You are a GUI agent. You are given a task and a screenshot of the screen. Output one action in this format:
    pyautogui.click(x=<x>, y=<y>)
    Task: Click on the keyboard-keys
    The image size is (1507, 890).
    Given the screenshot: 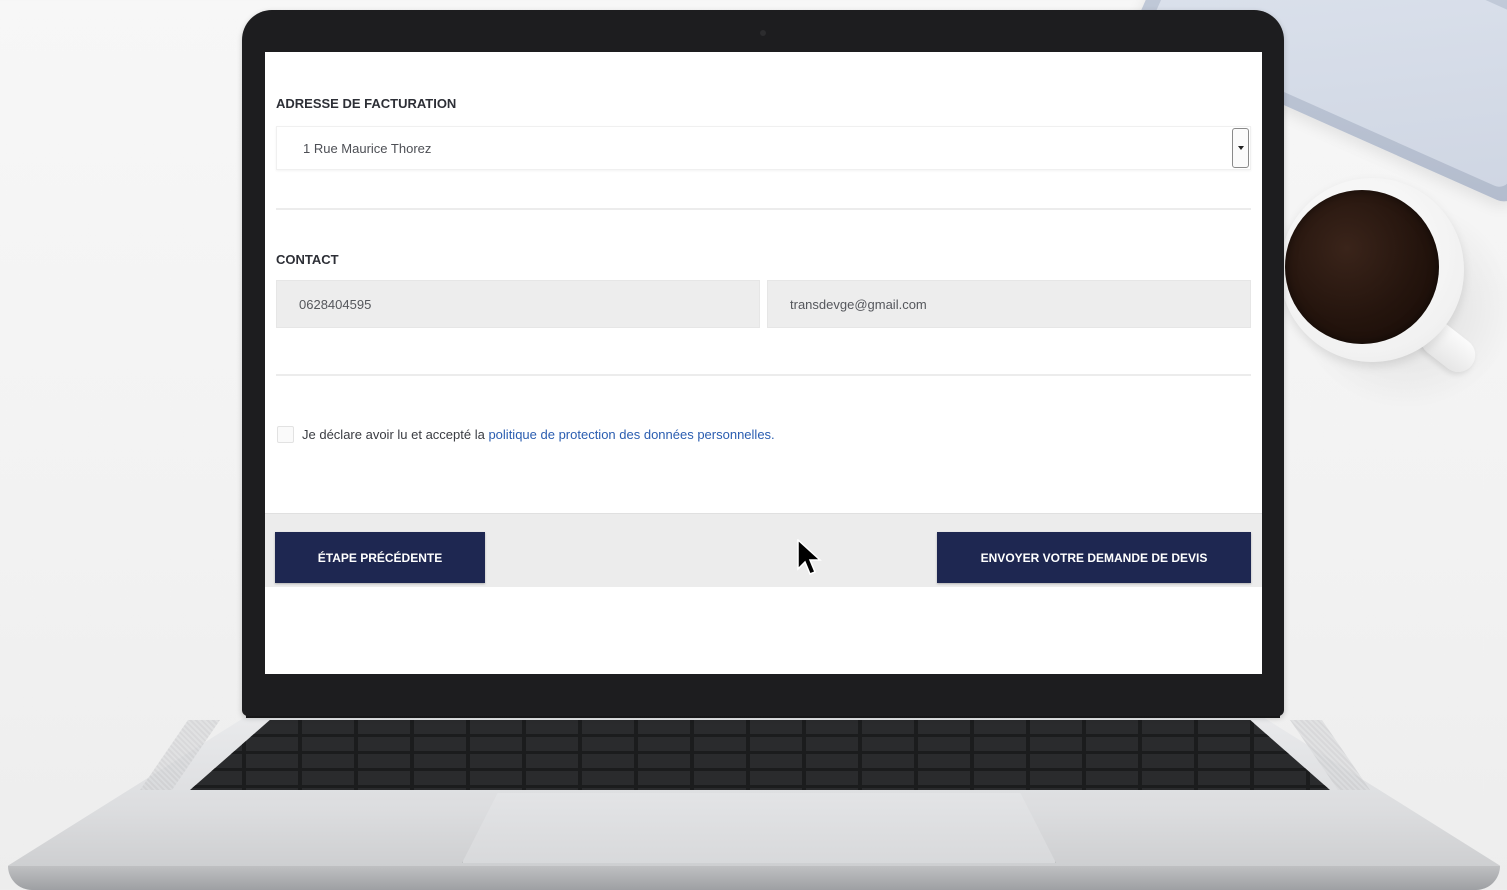 What is the action you would take?
    pyautogui.click(x=760, y=755)
    